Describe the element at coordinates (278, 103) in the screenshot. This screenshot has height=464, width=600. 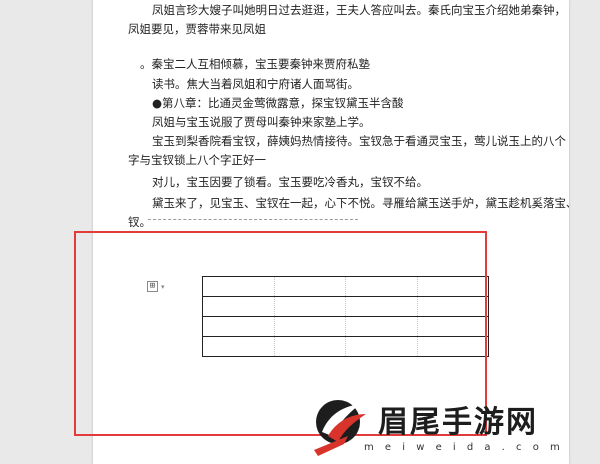
I see `paragraph-line: ●第八章：比通灵金莺微露意，探宝钗黛玉半含酸` at that location.